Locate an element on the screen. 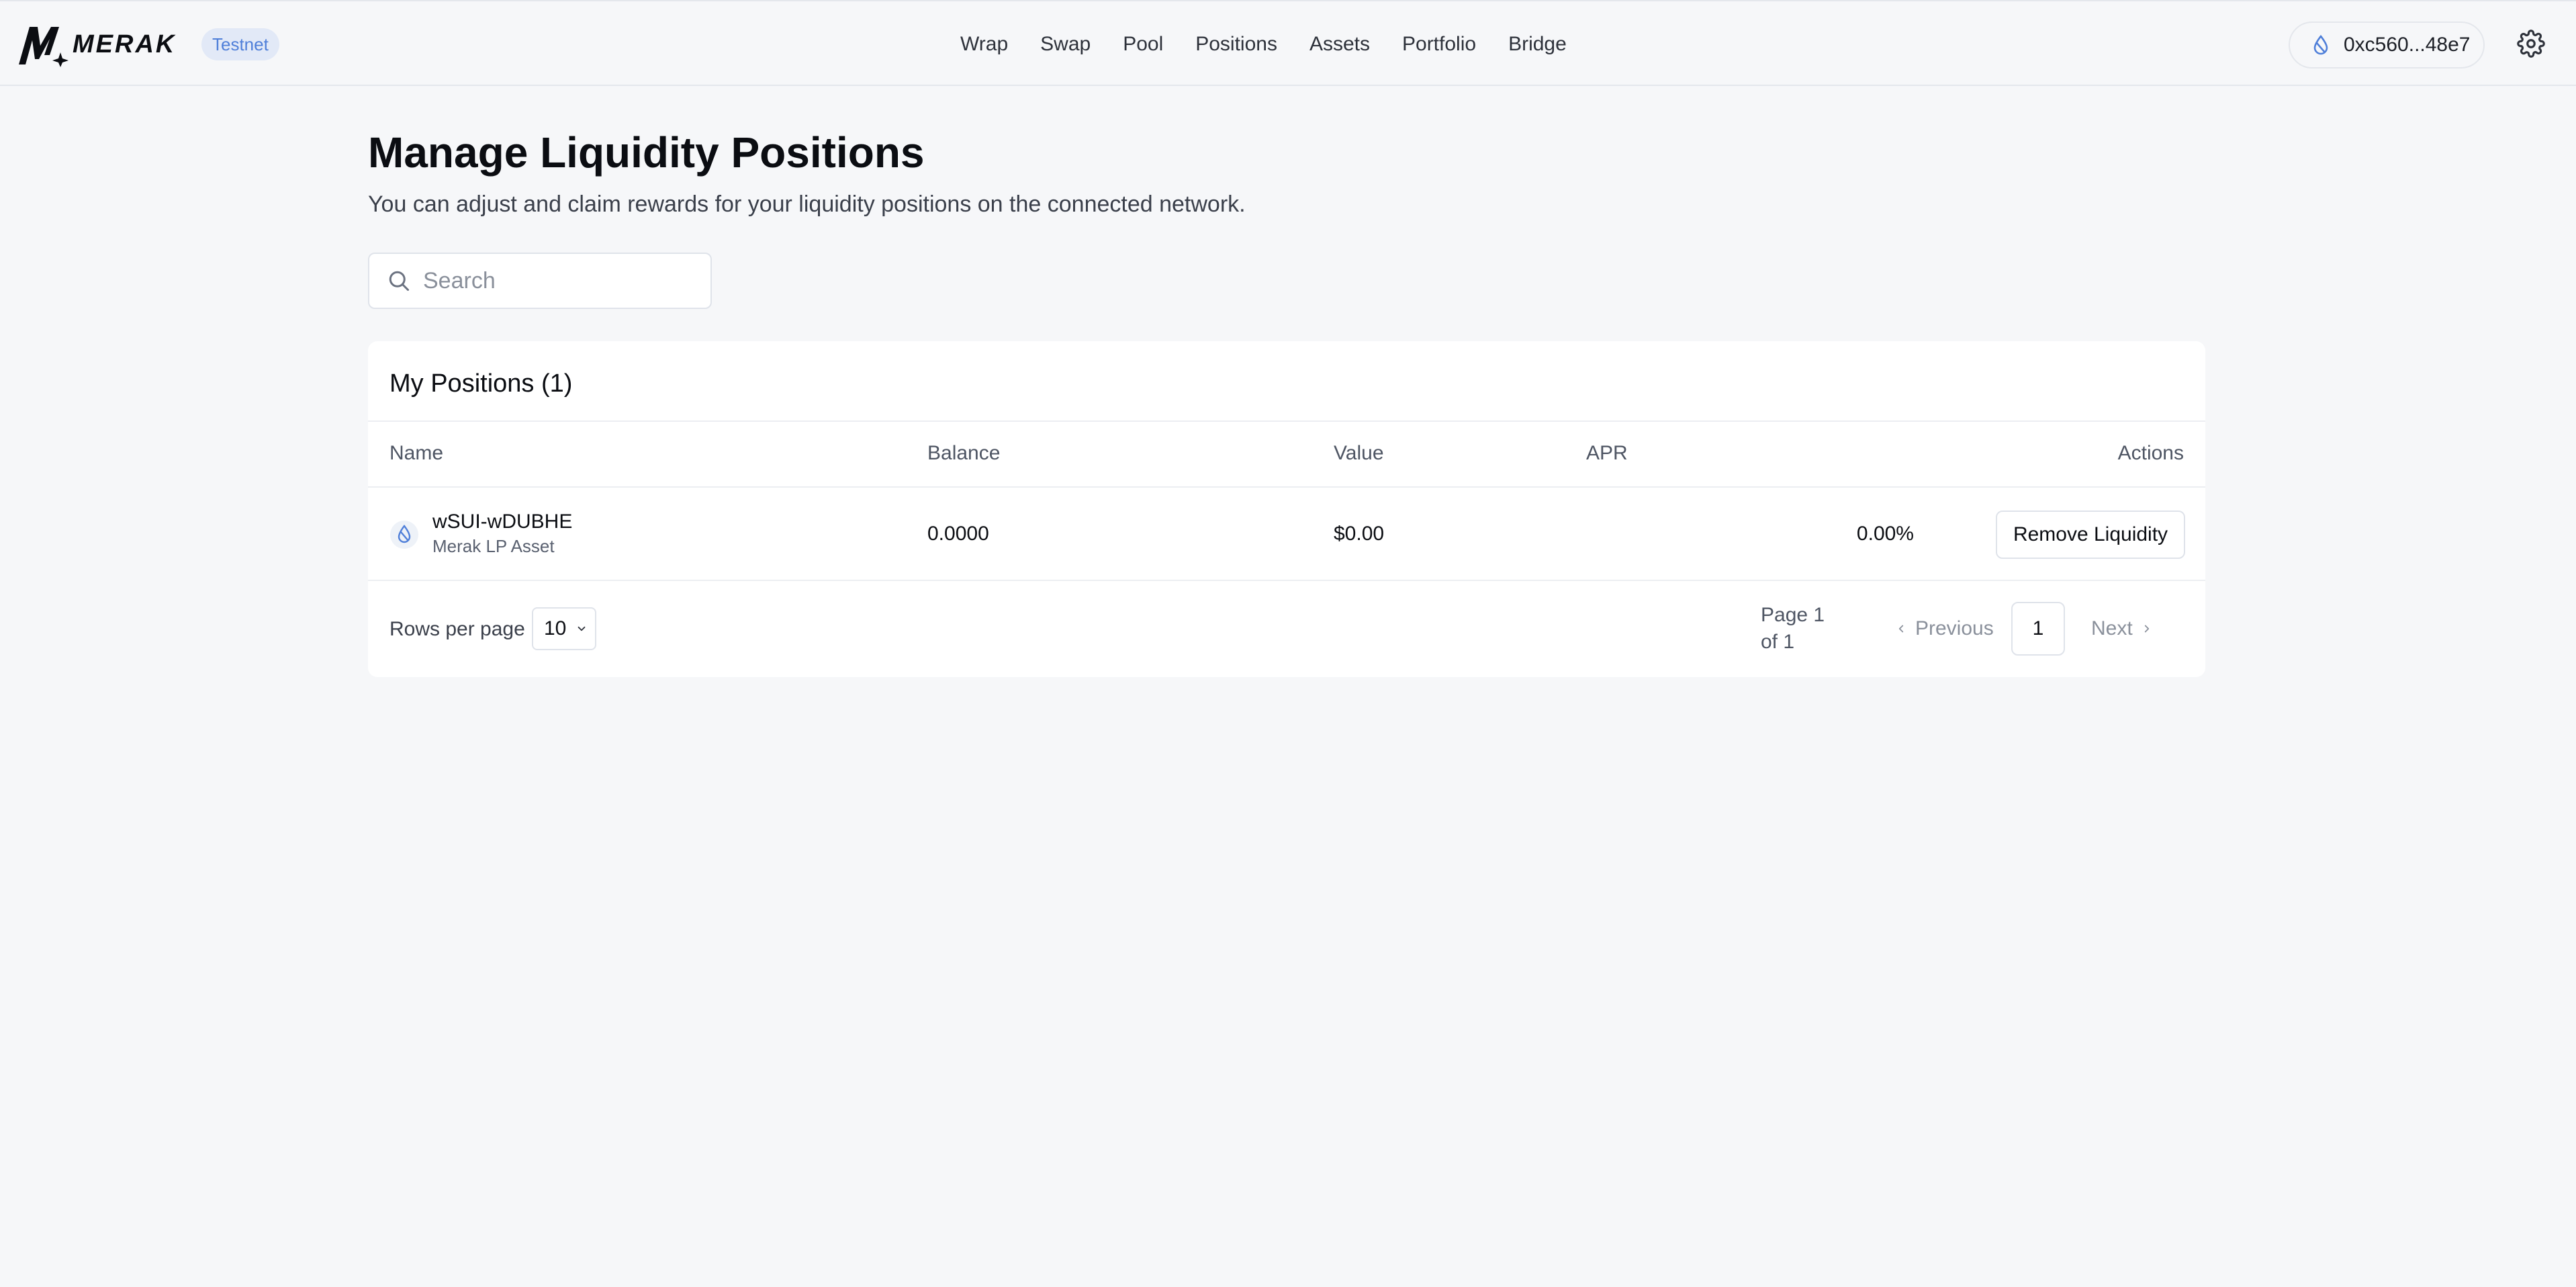 Image resolution: width=2576 pixels, height=1287 pixels. column-header-name: Name is located at coordinates (416, 453).